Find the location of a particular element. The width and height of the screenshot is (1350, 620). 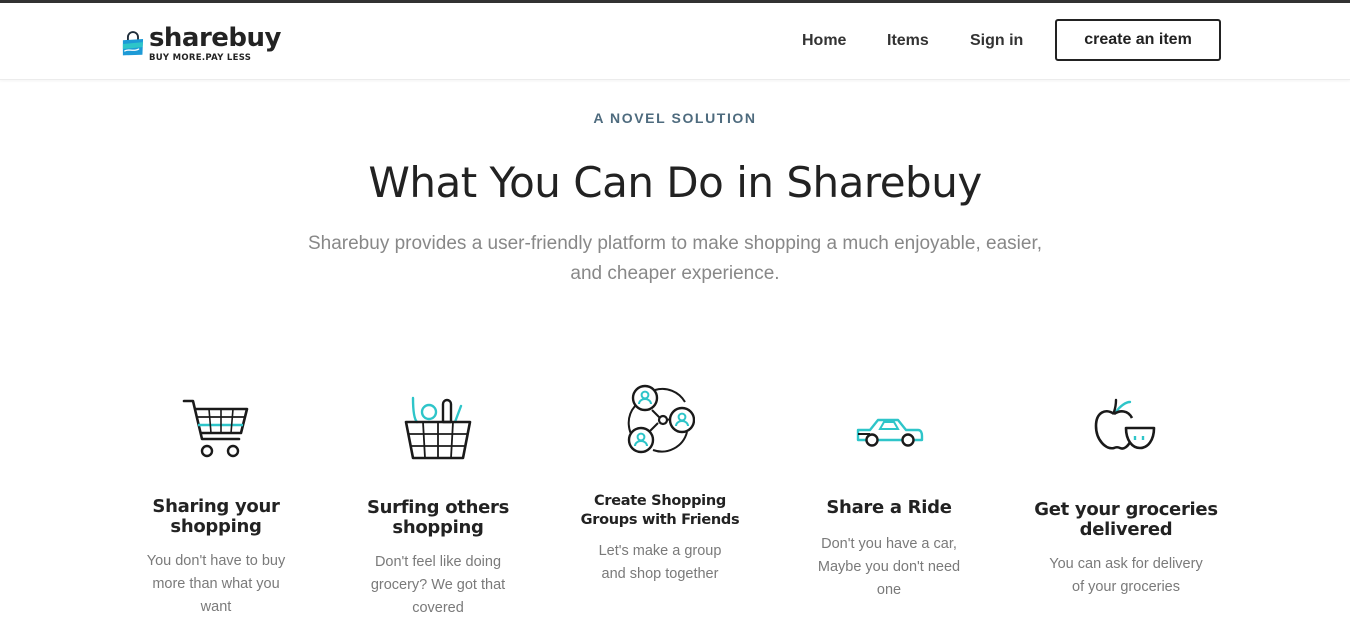

feature-desc-line-2: grocery? We got that is located at coordinates (438, 585).